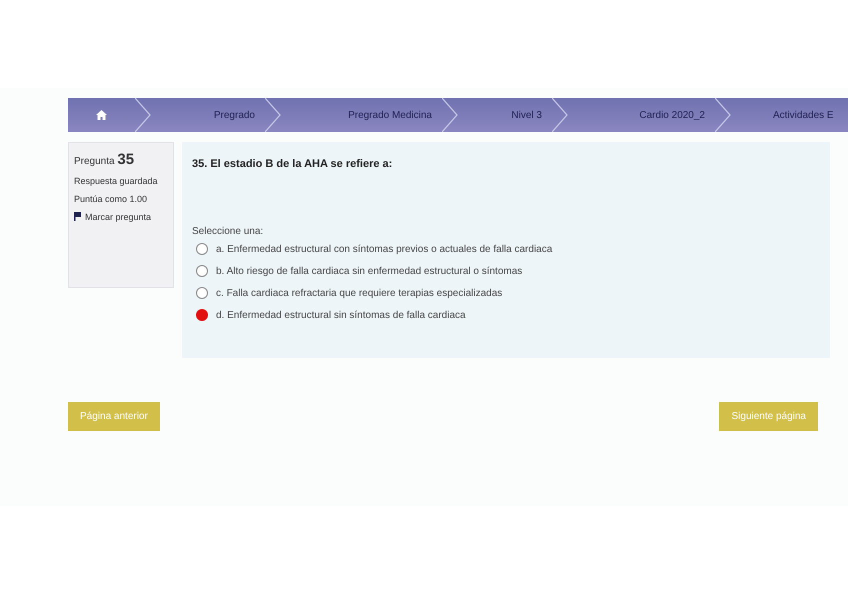  Describe the element at coordinates (361, 115) in the screenshot. I see `breadcrumb-link: Pregrado Medicina` at that location.